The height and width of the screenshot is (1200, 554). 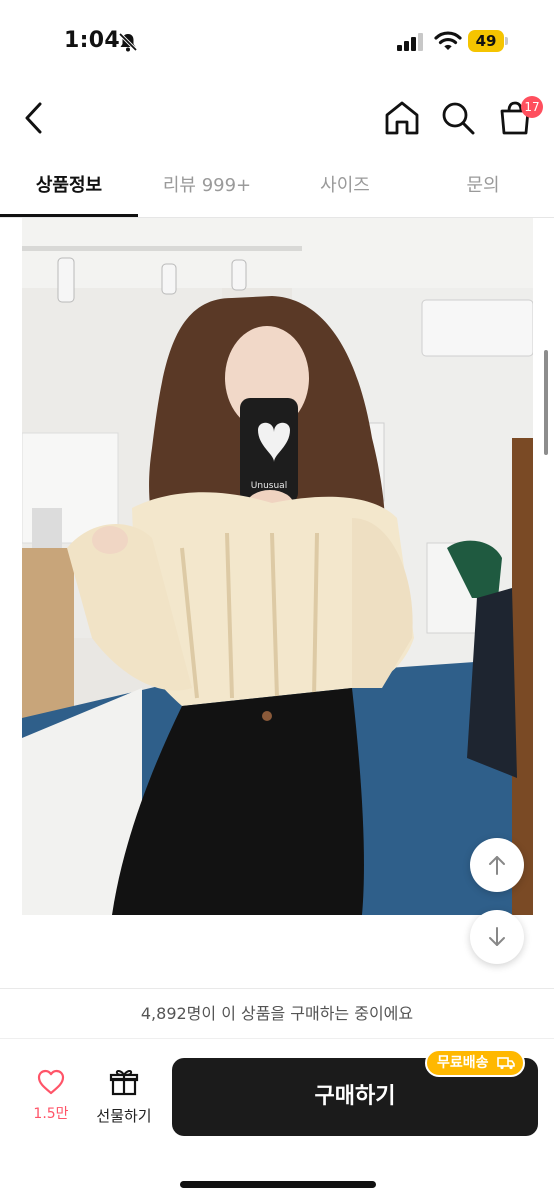 What do you see at coordinates (277, 42) in the screenshot?
I see `status-bar: 1:04 49` at bounding box center [277, 42].